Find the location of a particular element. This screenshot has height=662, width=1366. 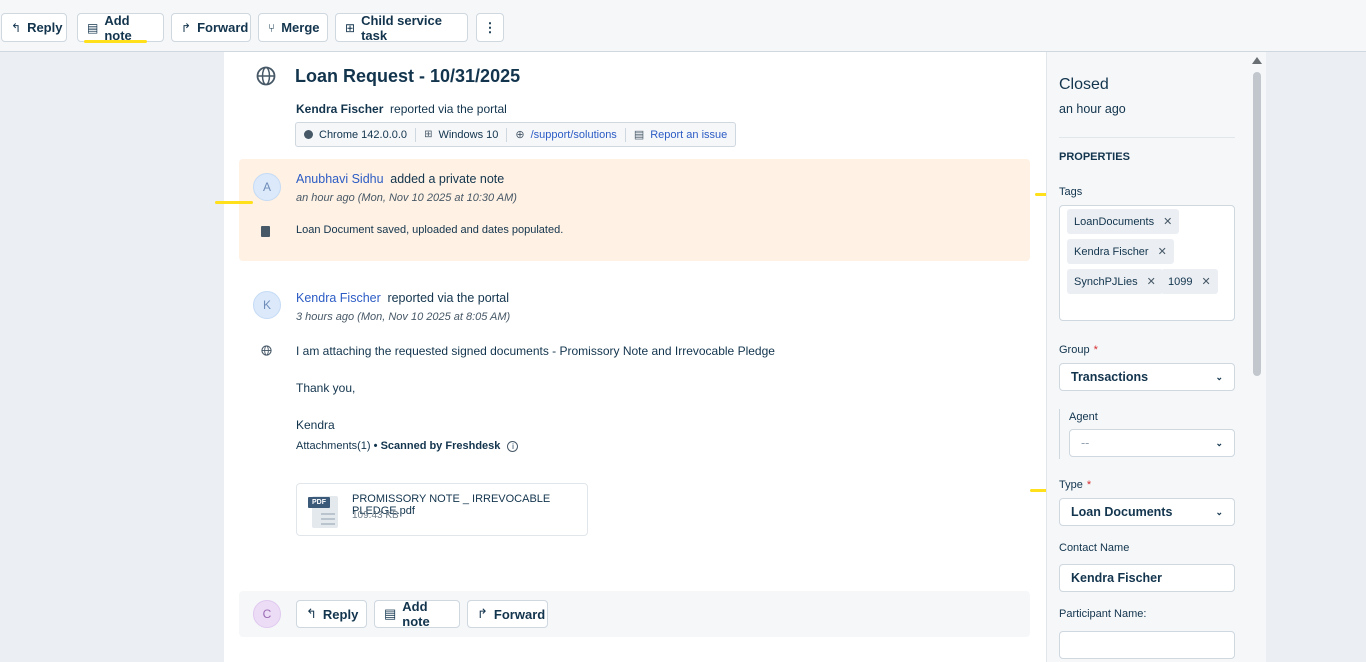

child-task-label: Child service task is located at coordinates (401, 27).